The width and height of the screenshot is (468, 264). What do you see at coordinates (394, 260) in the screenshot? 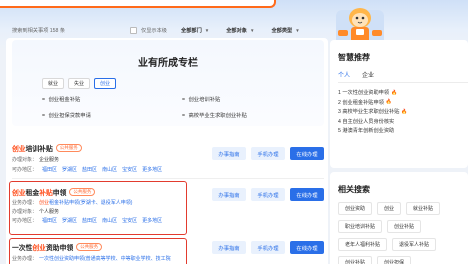
I see `related-tag: 创业担保` at bounding box center [394, 260].